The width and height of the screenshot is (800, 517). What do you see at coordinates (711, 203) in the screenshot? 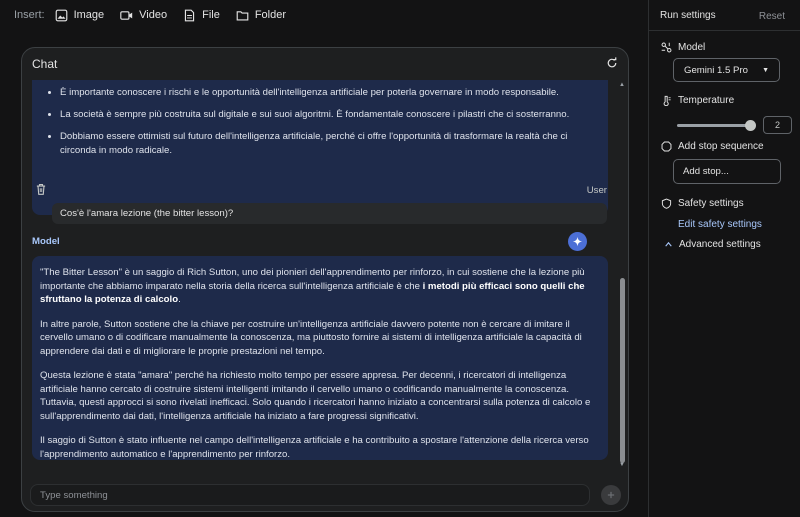
I see `safety-settings-label: Safety settings` at bounding box center [711, 203].